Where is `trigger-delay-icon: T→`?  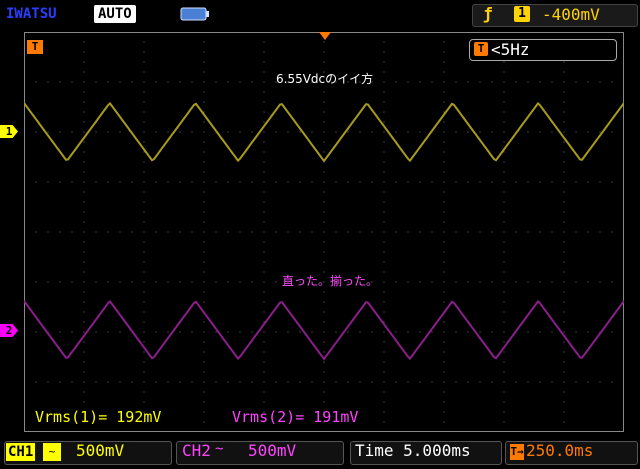 trigger-delay-icon: T→ is located at coordinates (517, 452).